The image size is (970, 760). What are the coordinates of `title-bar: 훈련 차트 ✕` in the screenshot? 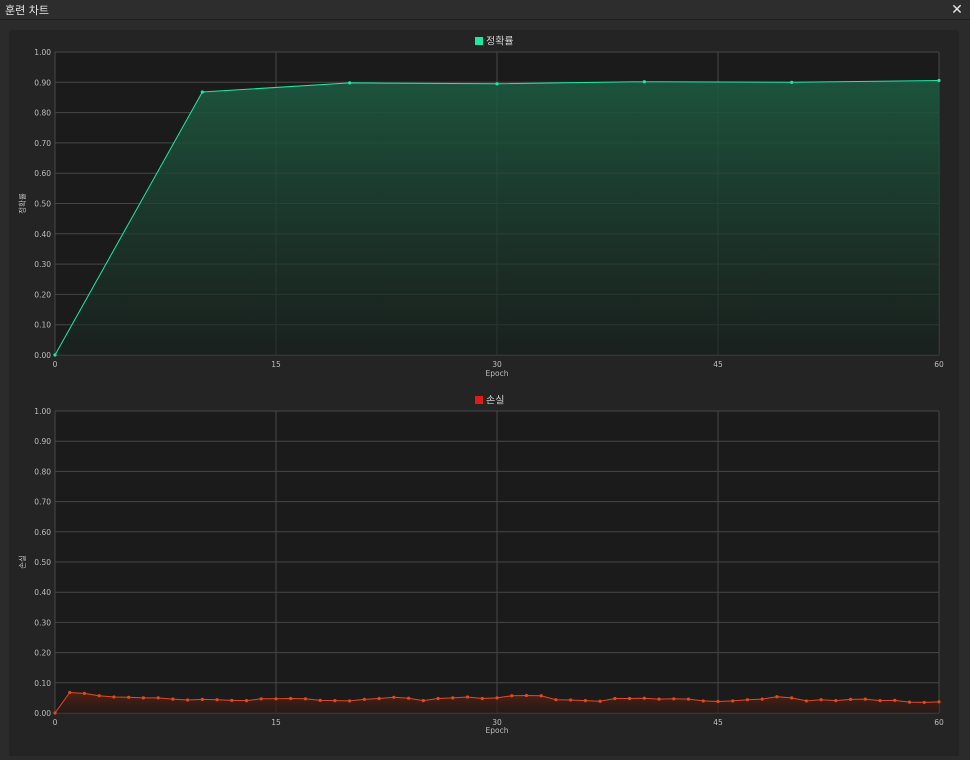 It's located at (485, 10).